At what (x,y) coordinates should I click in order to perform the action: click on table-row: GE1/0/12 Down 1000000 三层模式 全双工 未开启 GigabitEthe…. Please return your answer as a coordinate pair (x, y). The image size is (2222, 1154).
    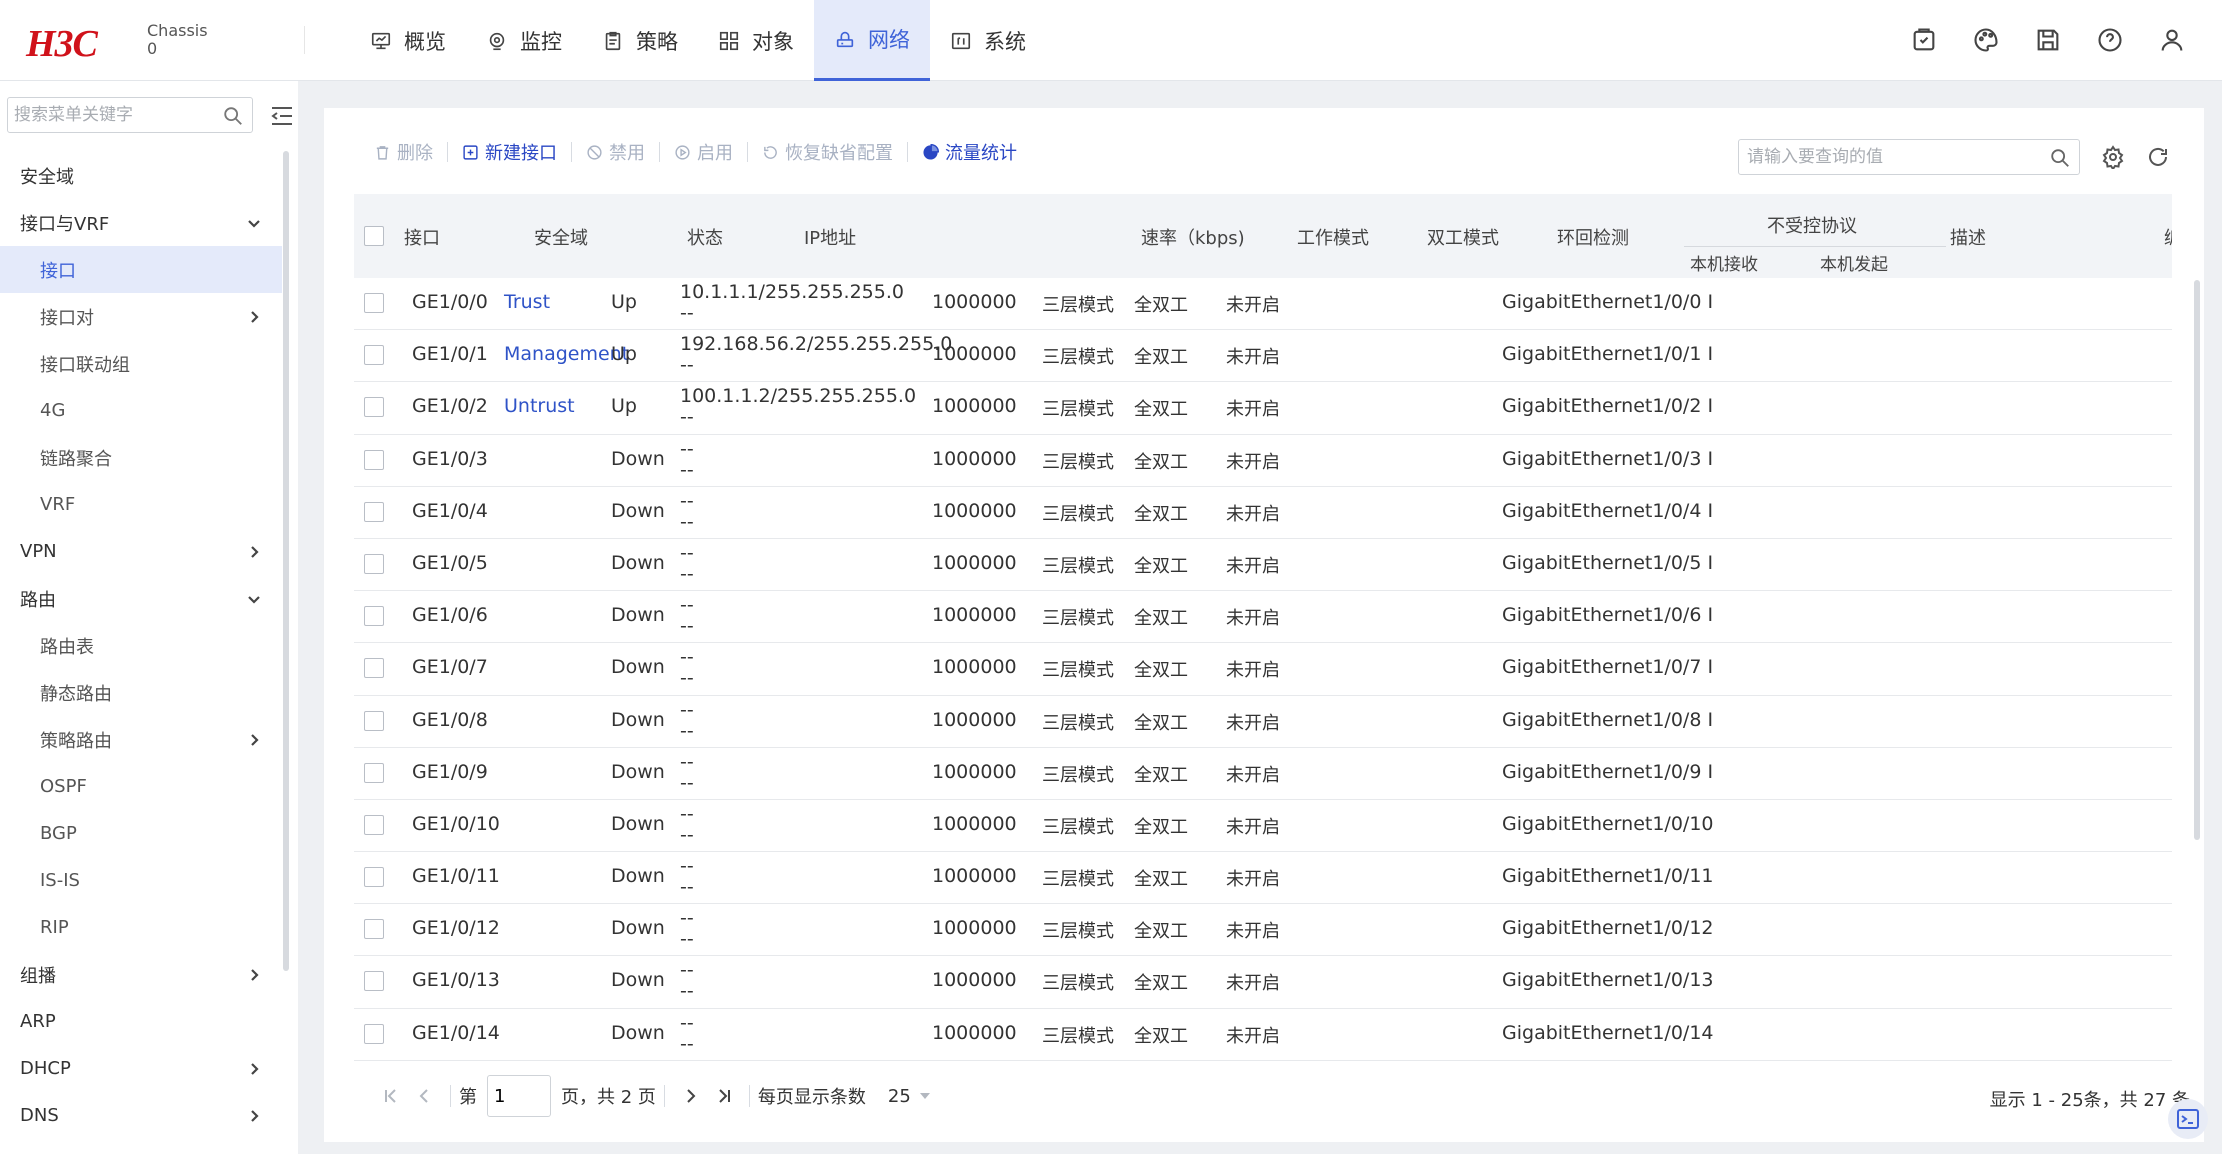
    Looking at the image, I should click on (1263, 930).